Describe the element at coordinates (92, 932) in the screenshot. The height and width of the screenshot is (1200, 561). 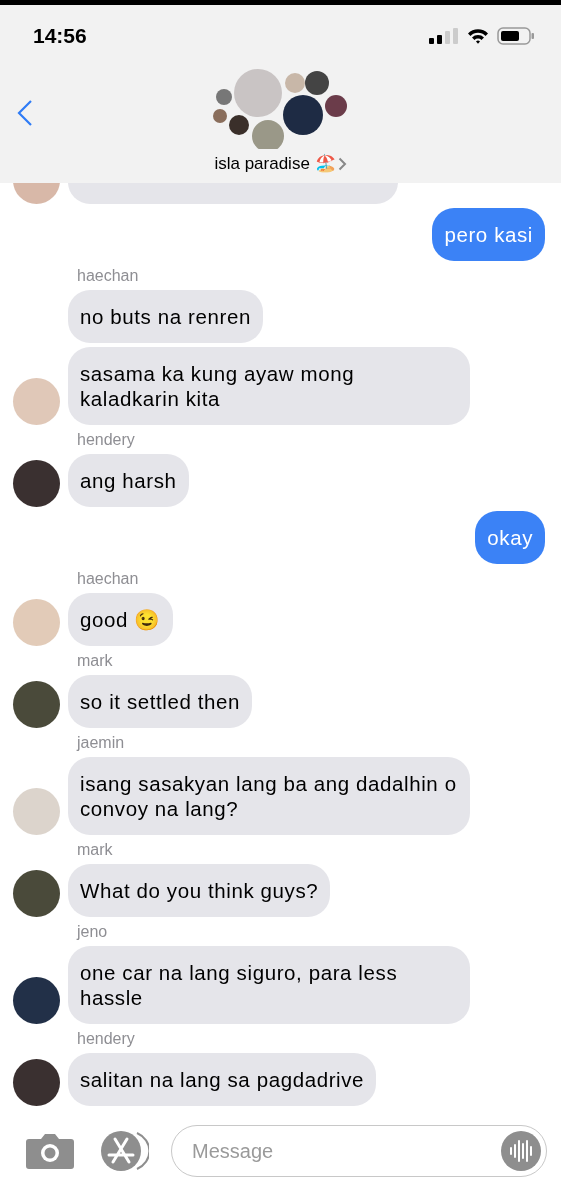
I see `sender-name: jeno` at that location.